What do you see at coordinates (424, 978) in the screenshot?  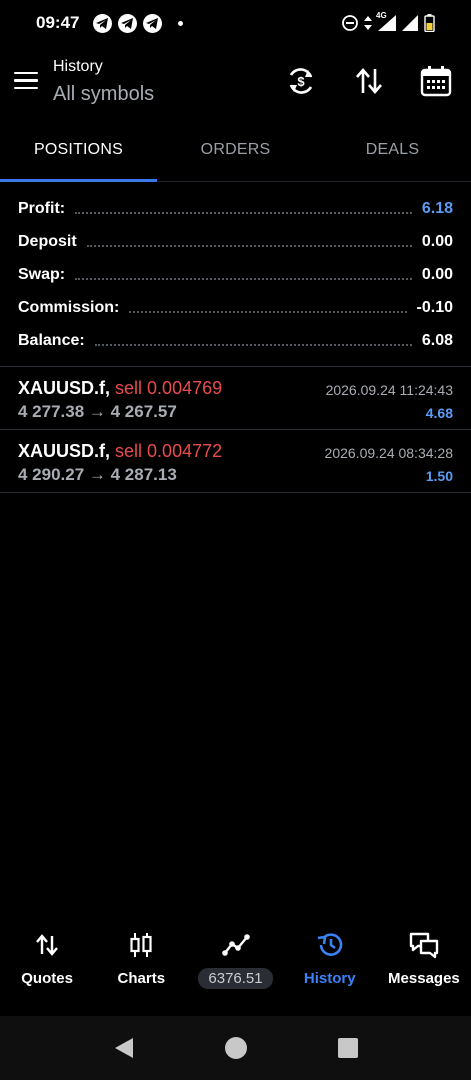 I see `nav-label: Messages` at bounding box center [424, 978].